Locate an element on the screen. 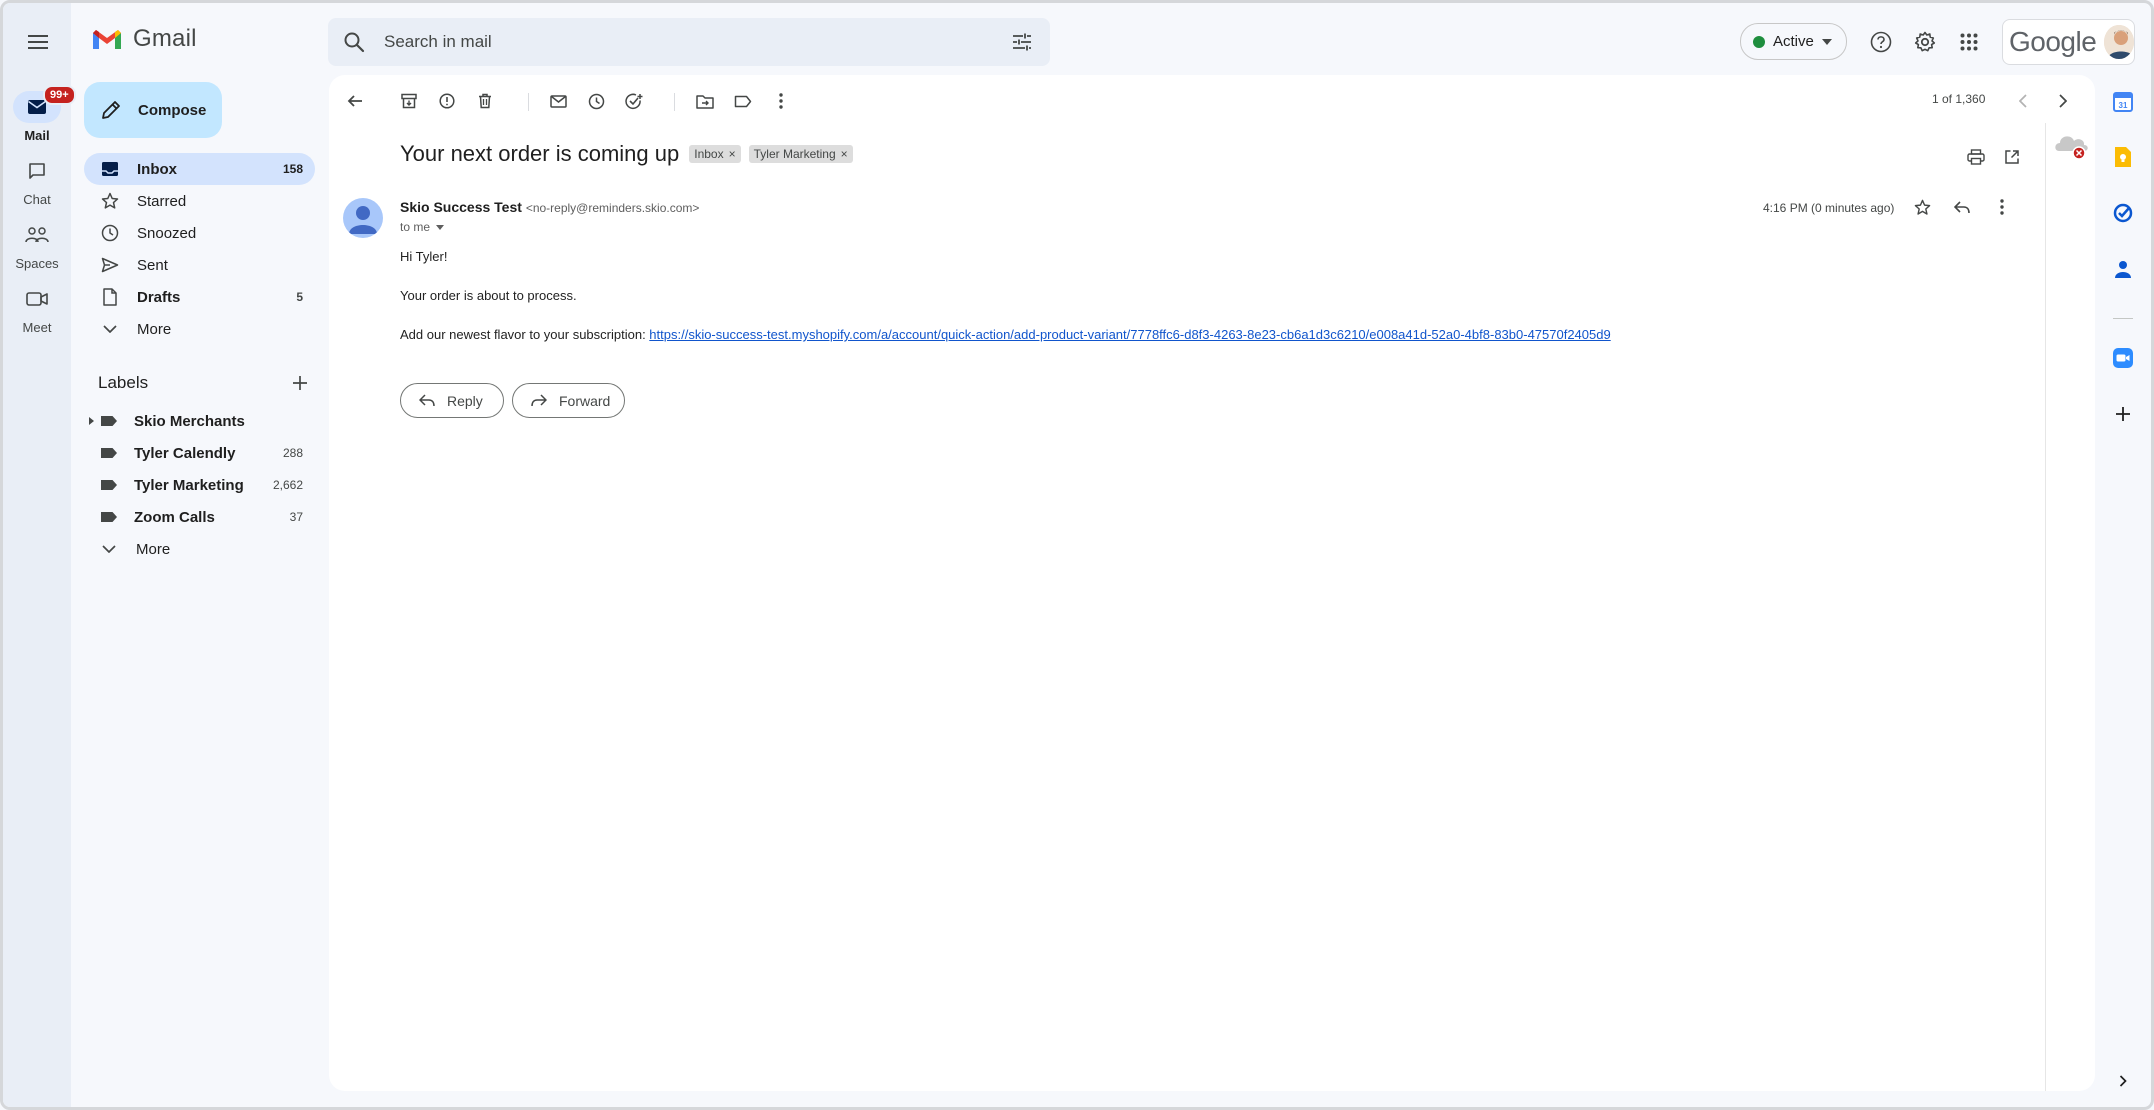 This screenshot has height=1110, width=2154. label-zoom-calls: Zoom Calls 37 is located at coordinates (199, 517).